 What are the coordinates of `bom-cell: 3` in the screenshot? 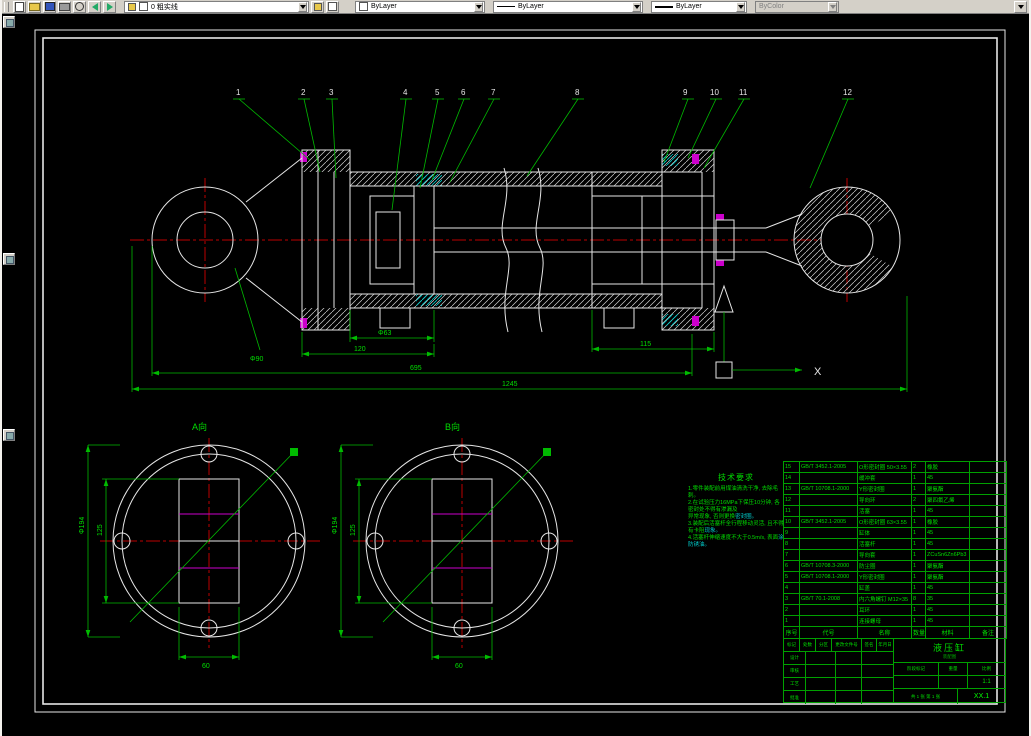 It's located at (791, 599).